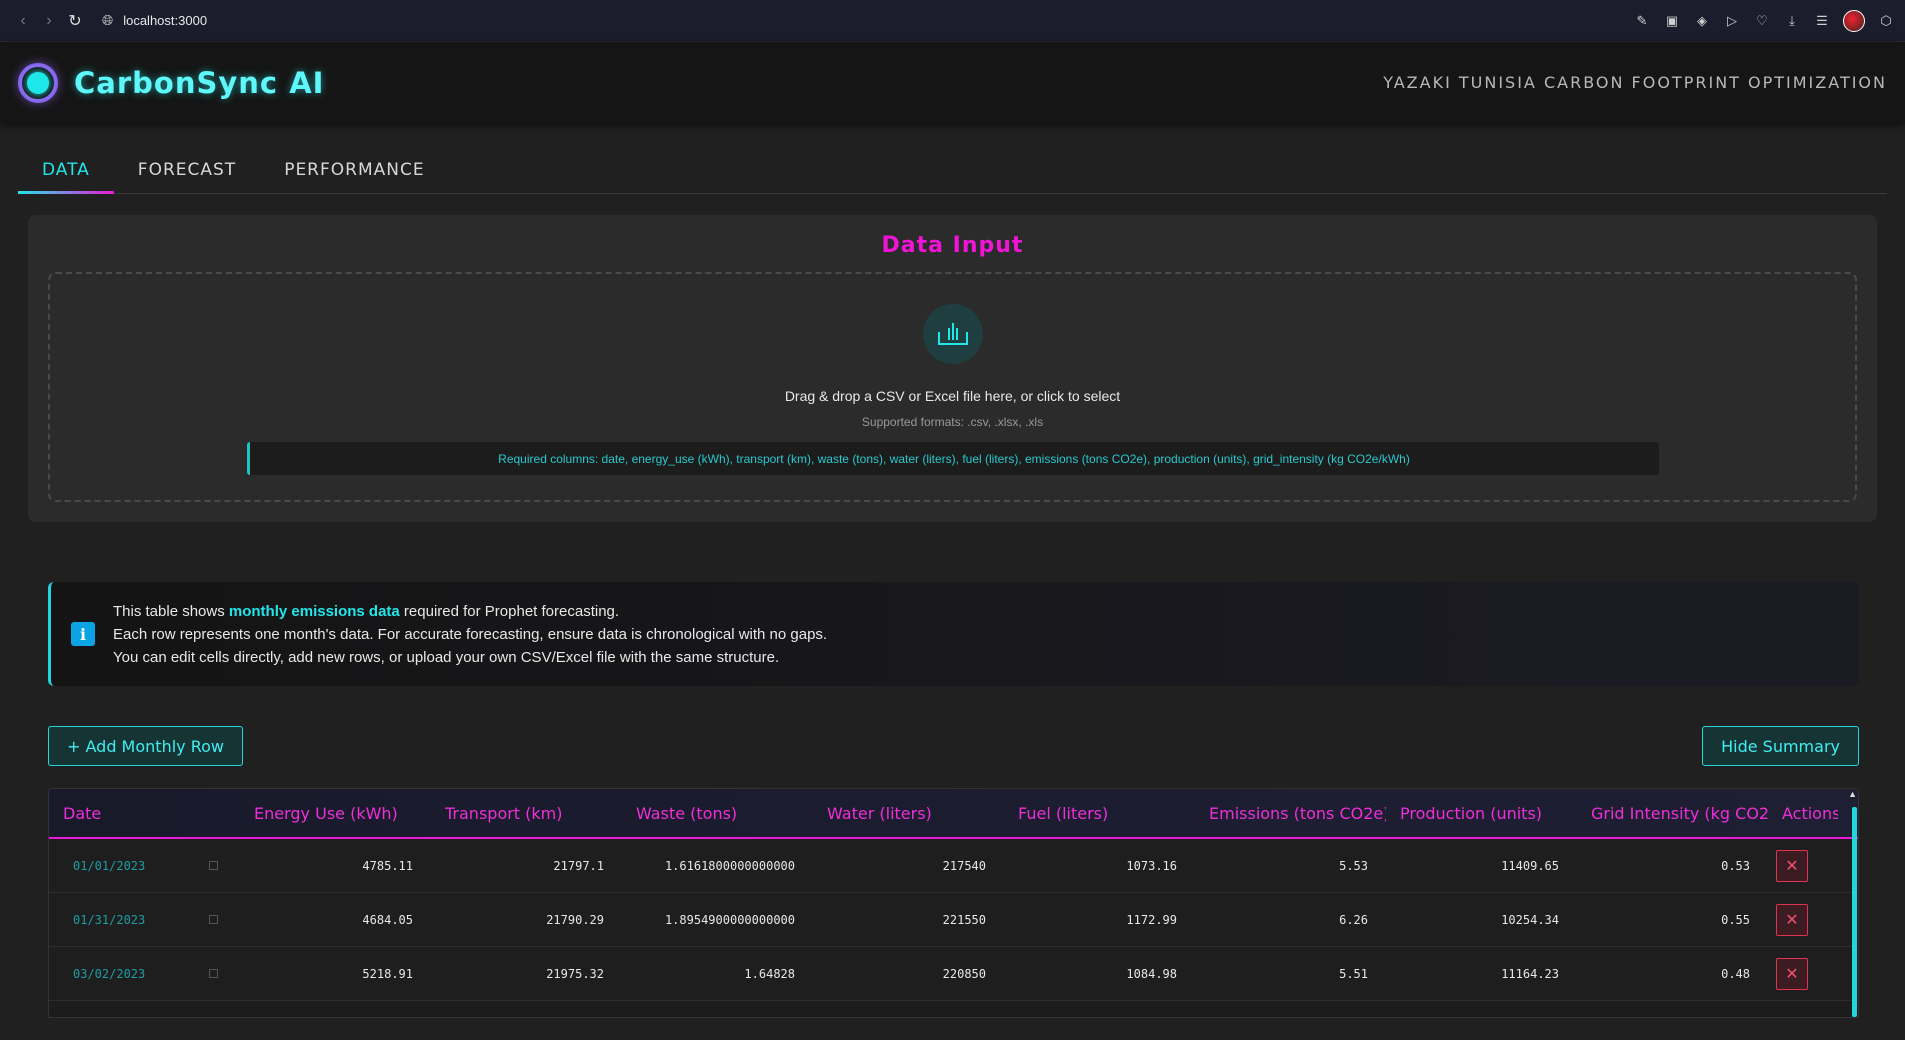 This screenshot has width=1905, height=1040. Describe the element at coordinates (144, 974) in the screenshot. I see `cell-date: 03/02/2023` at that location.